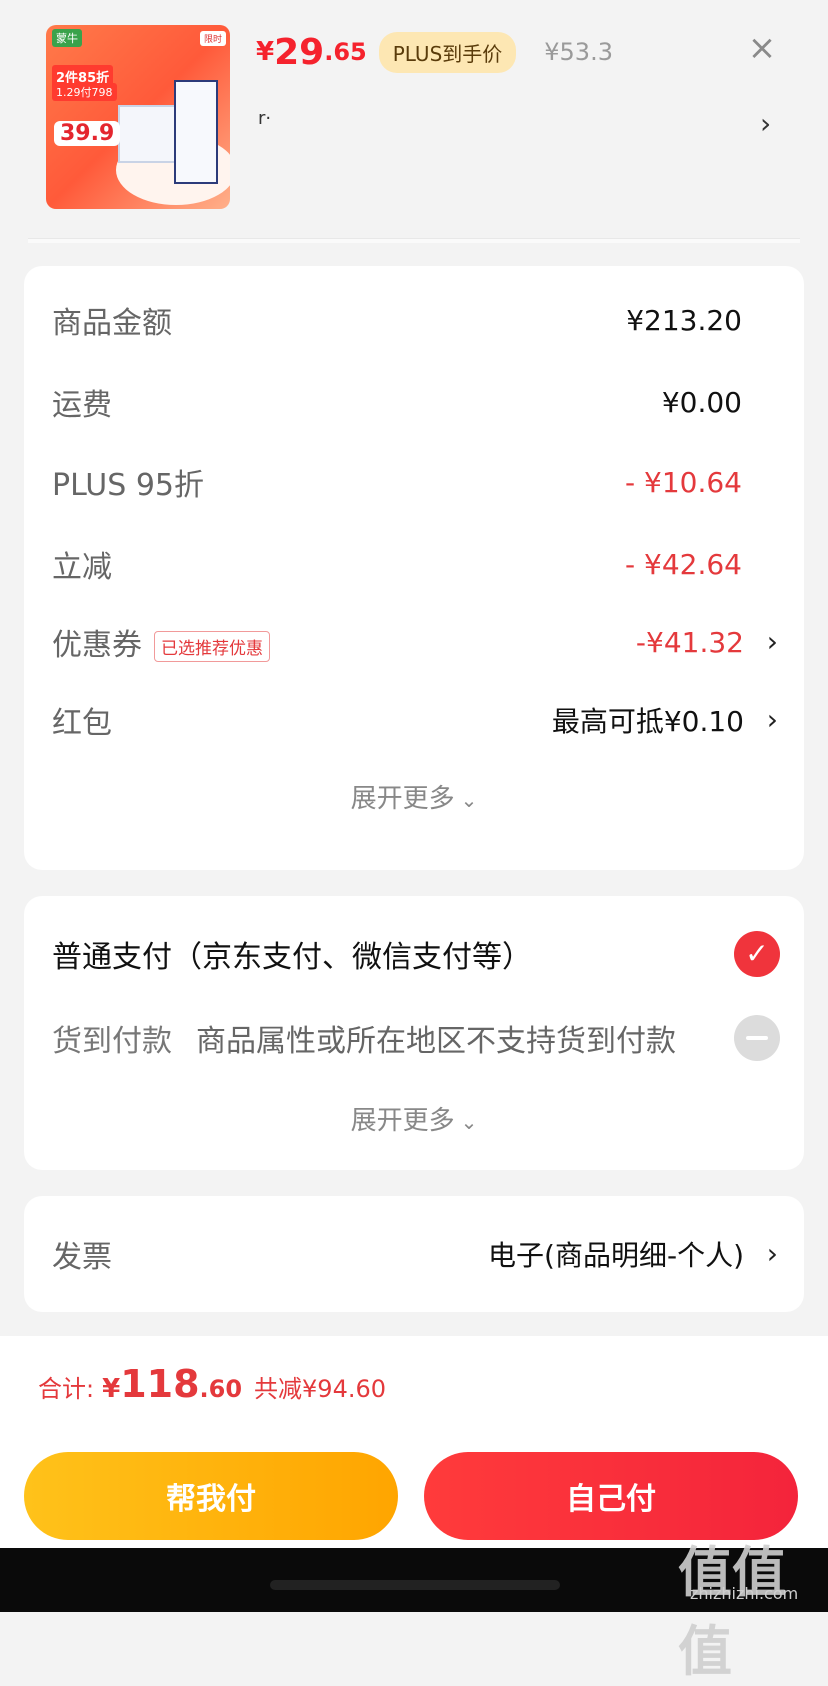 The image size is (828, 1686). I want to click on price-integer: 29, so click(299, 52).